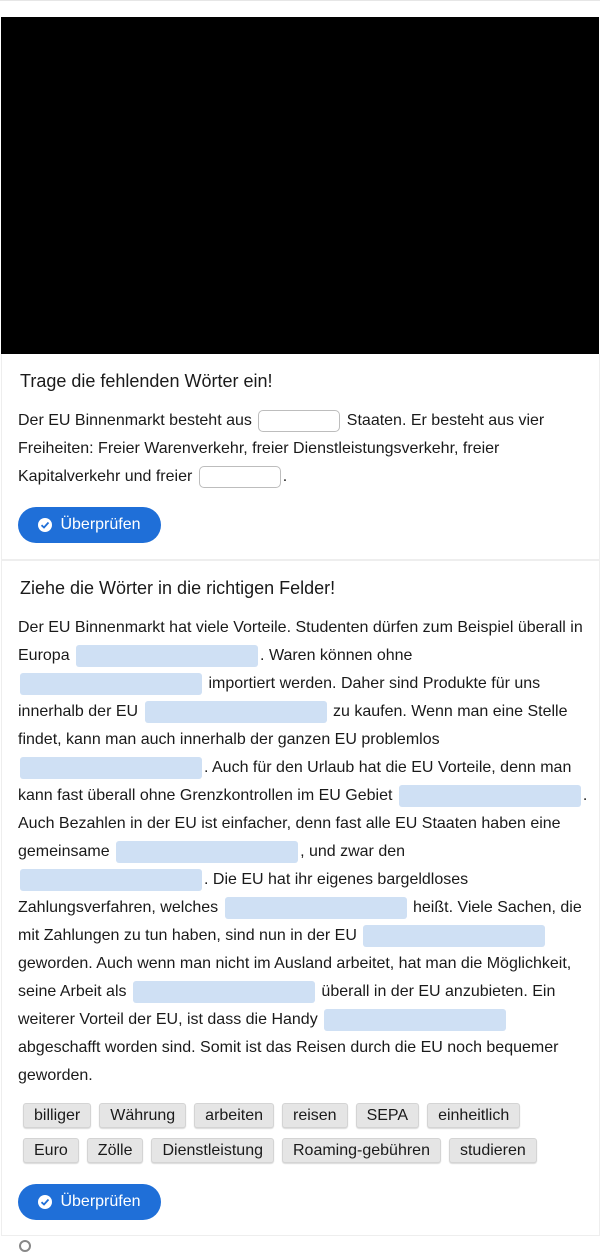  I want to click on text-segment: . Waren können ohne, so click(336, 655).